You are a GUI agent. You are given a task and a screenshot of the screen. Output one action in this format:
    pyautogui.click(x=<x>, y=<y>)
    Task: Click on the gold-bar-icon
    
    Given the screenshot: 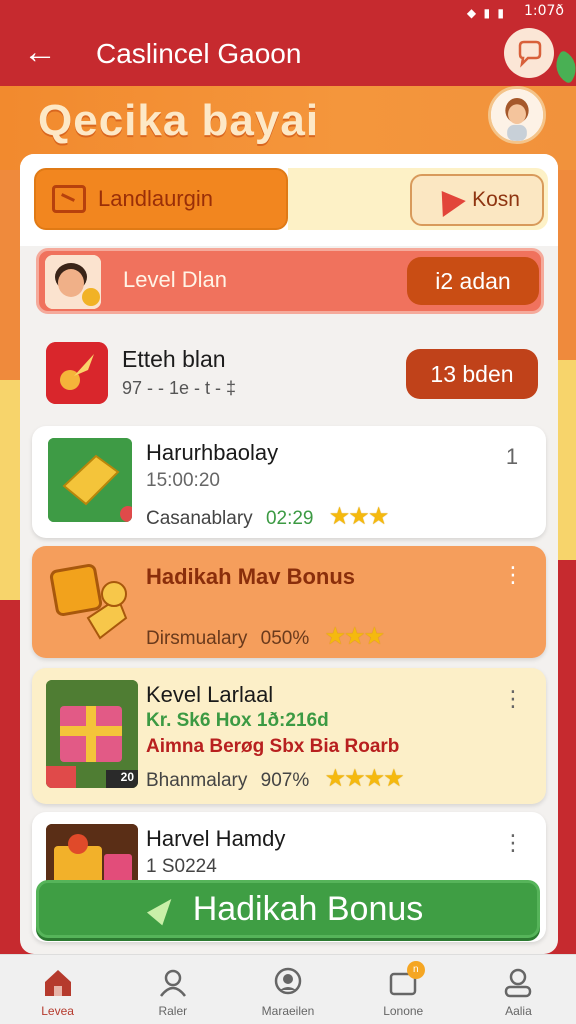 What is the action you would take?
    pyautogui.click(x=90, y=480)
    